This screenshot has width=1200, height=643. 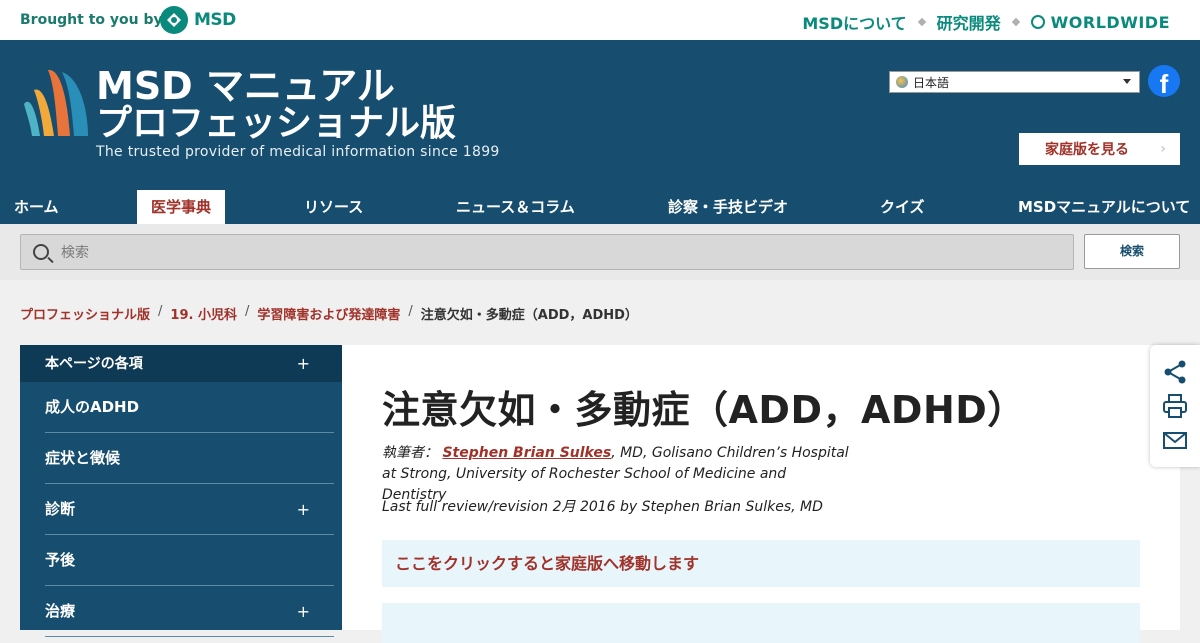 I want to click on breadcrumb-pediatrics: 19. 小児科, so click(x=203, y=313).